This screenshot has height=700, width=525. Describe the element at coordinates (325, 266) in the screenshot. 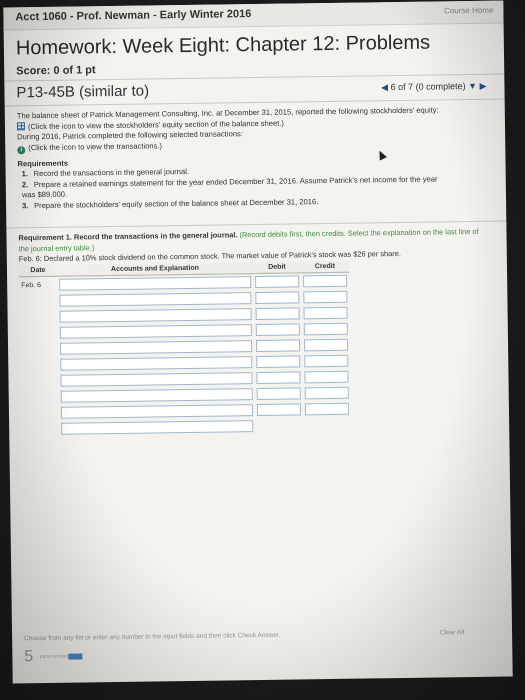

I see `credit-header: Credit` at that location.